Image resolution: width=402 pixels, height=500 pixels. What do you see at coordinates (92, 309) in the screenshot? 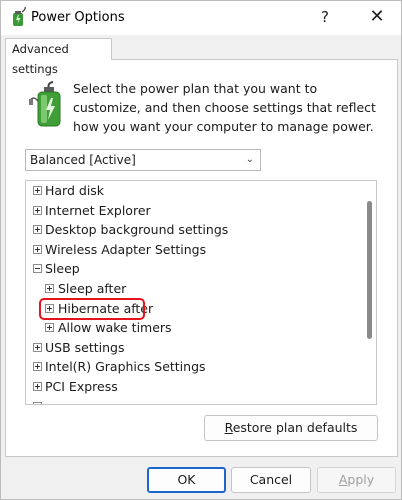
I see `highlight-box` at bounding box center [92, 309].